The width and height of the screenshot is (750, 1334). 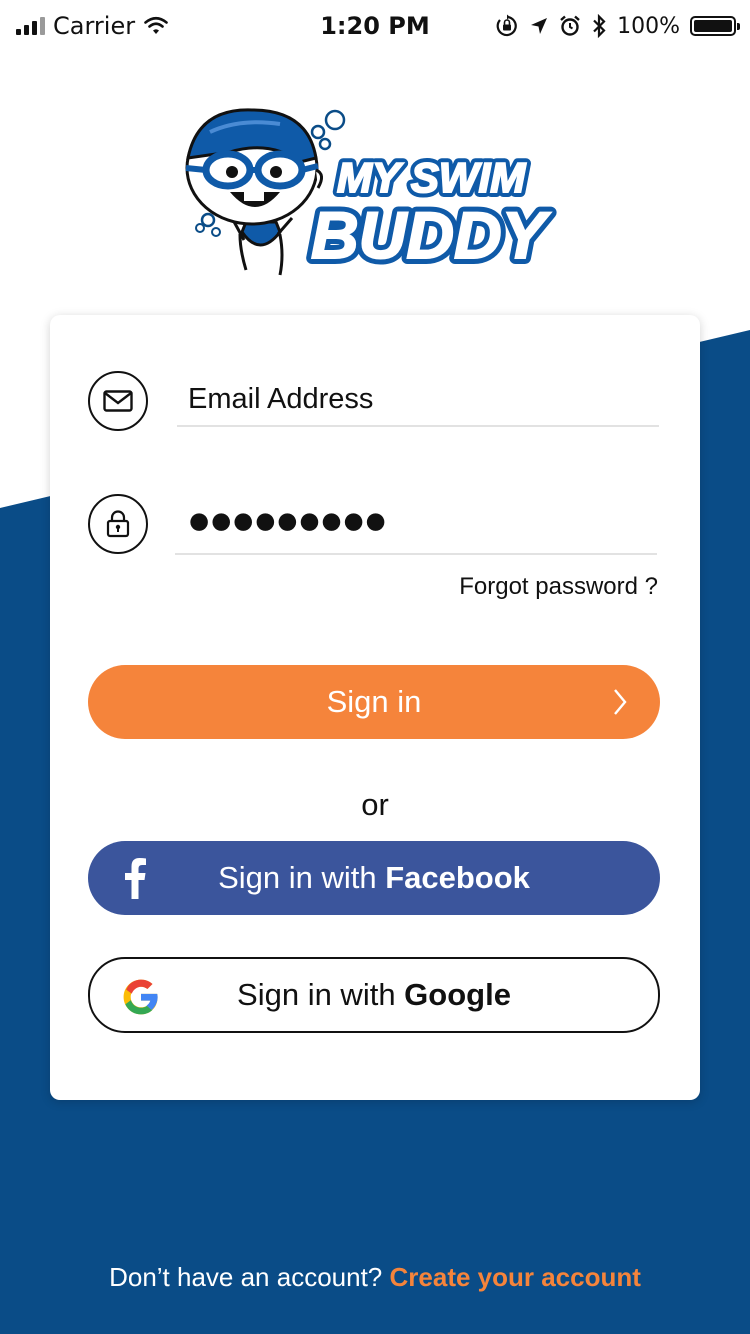 I want to click on status-bar: Carrier 1:20 PM 100%, so click(x=375, y=26).